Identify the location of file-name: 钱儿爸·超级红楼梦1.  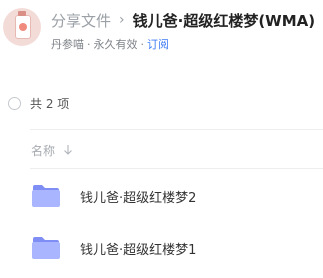
(138, 248).